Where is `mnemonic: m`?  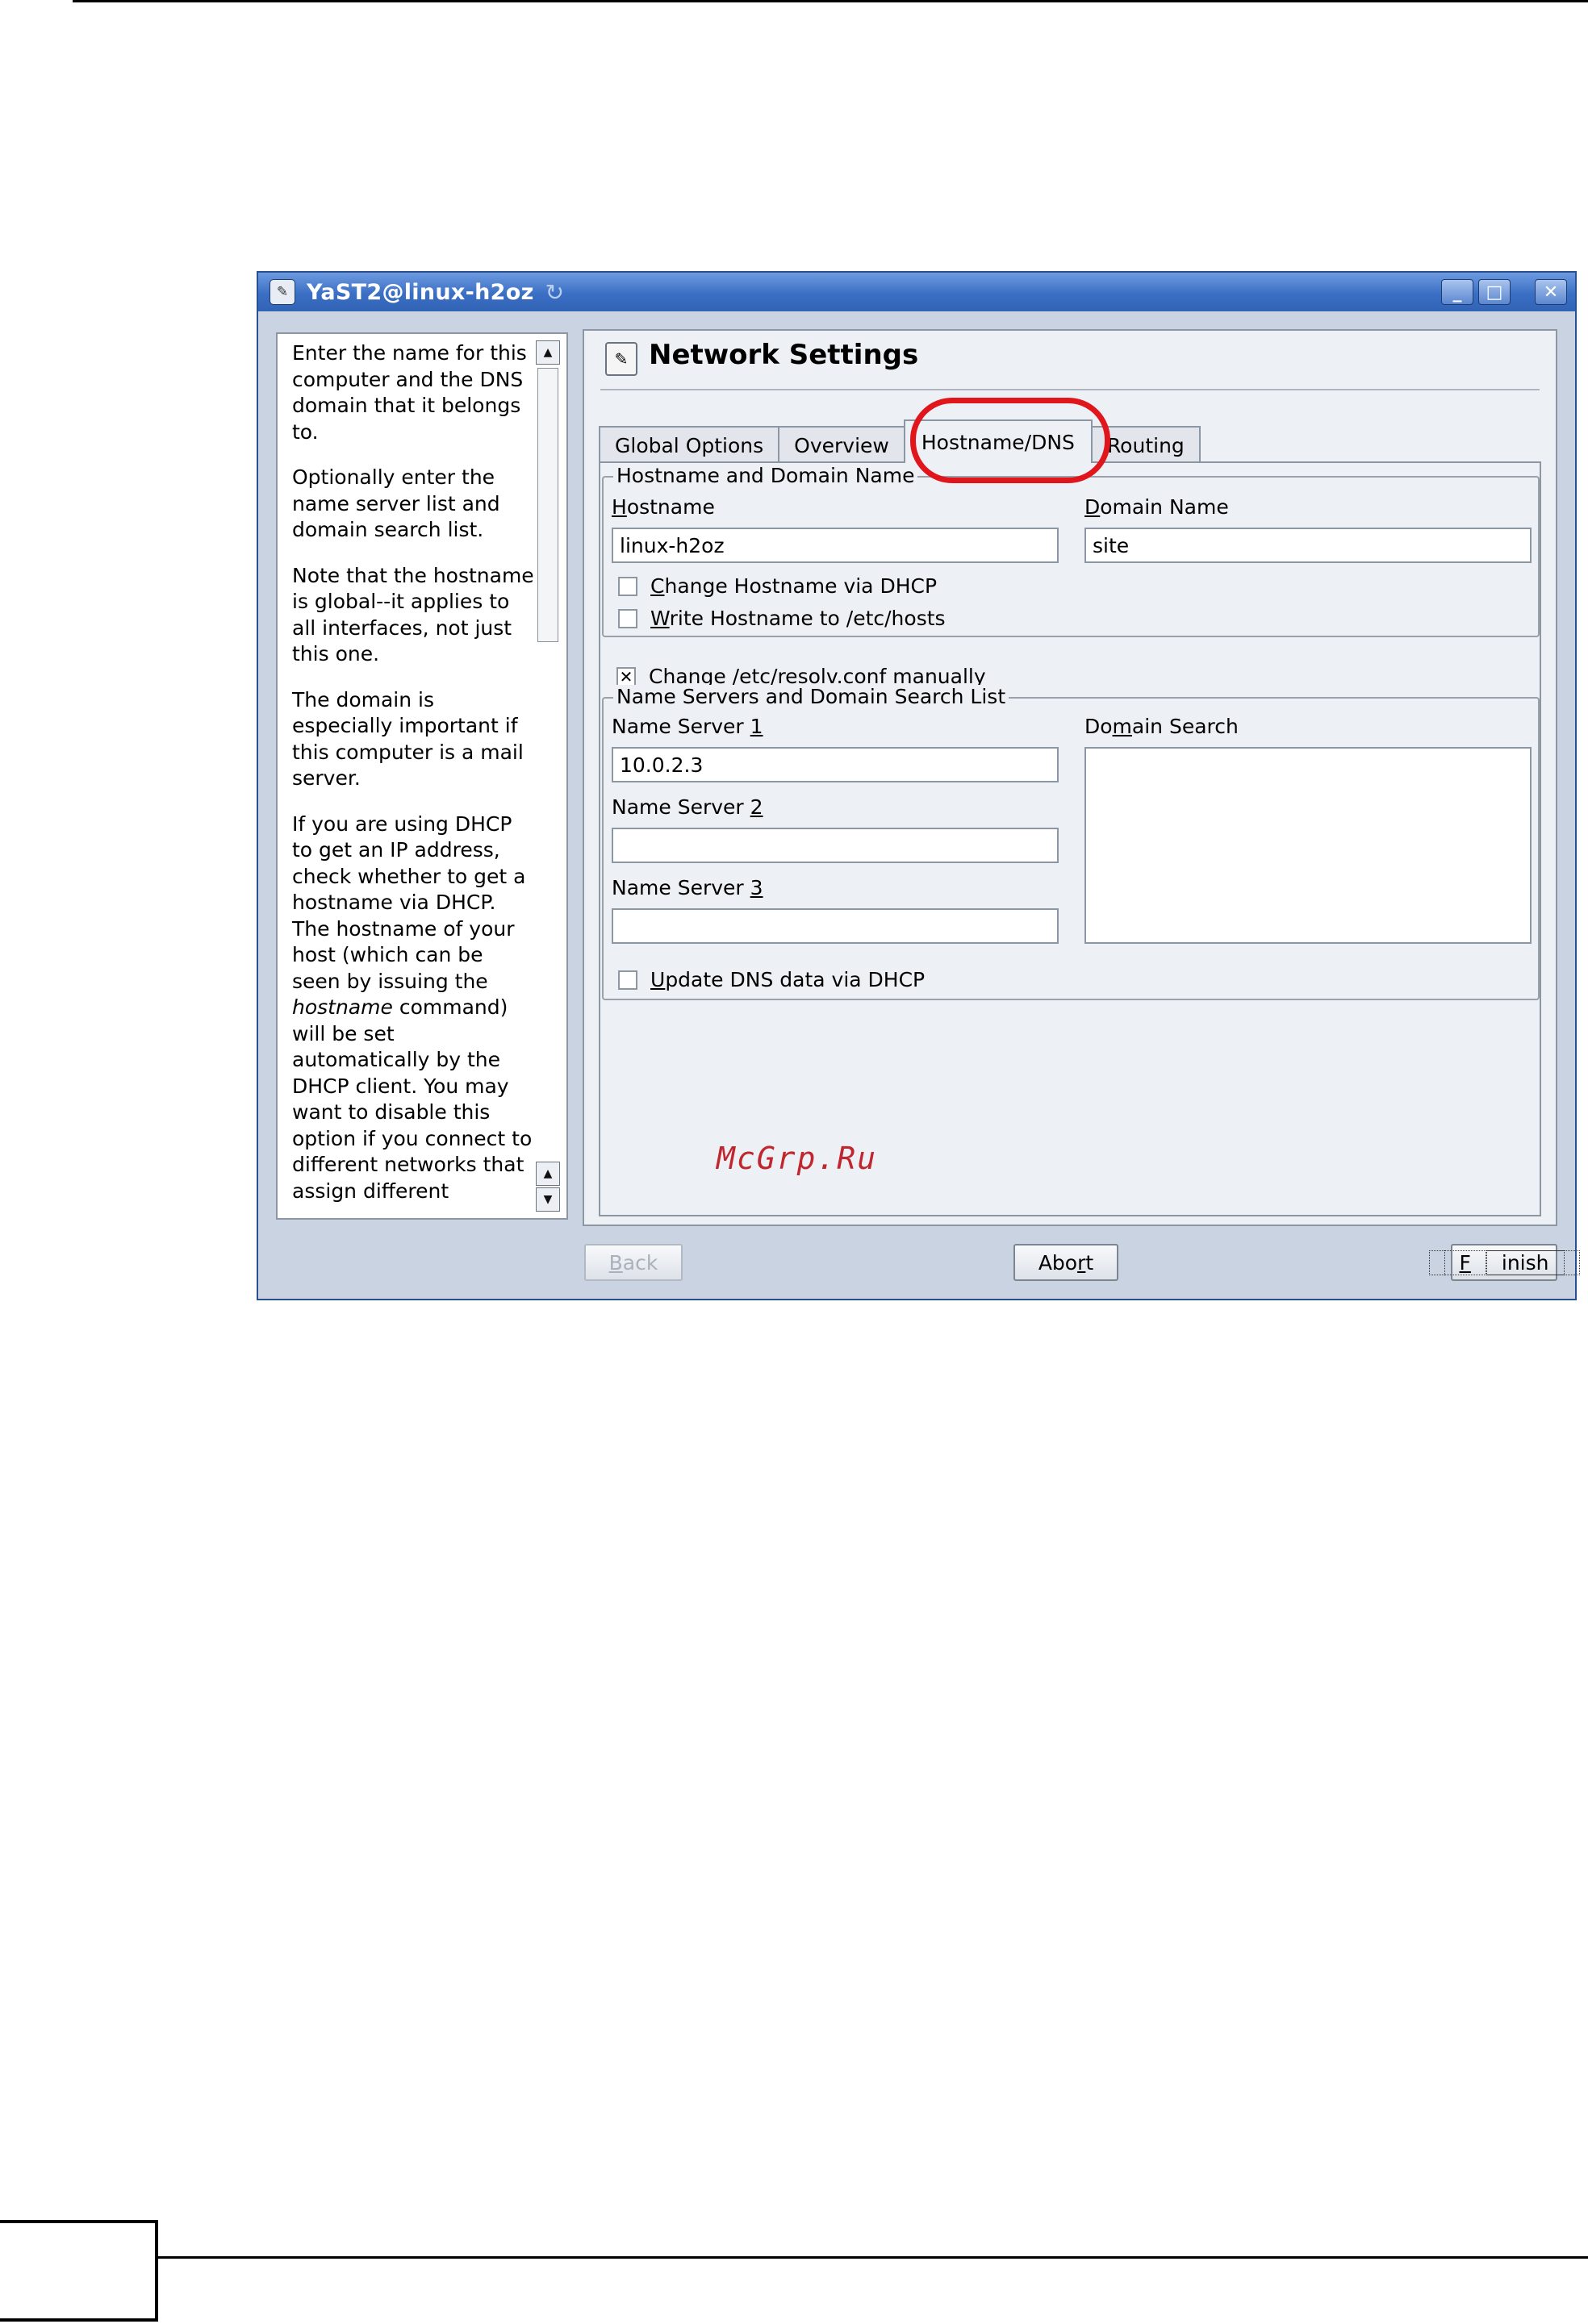 mnemonic: m is located at coordinates (1122, 726).